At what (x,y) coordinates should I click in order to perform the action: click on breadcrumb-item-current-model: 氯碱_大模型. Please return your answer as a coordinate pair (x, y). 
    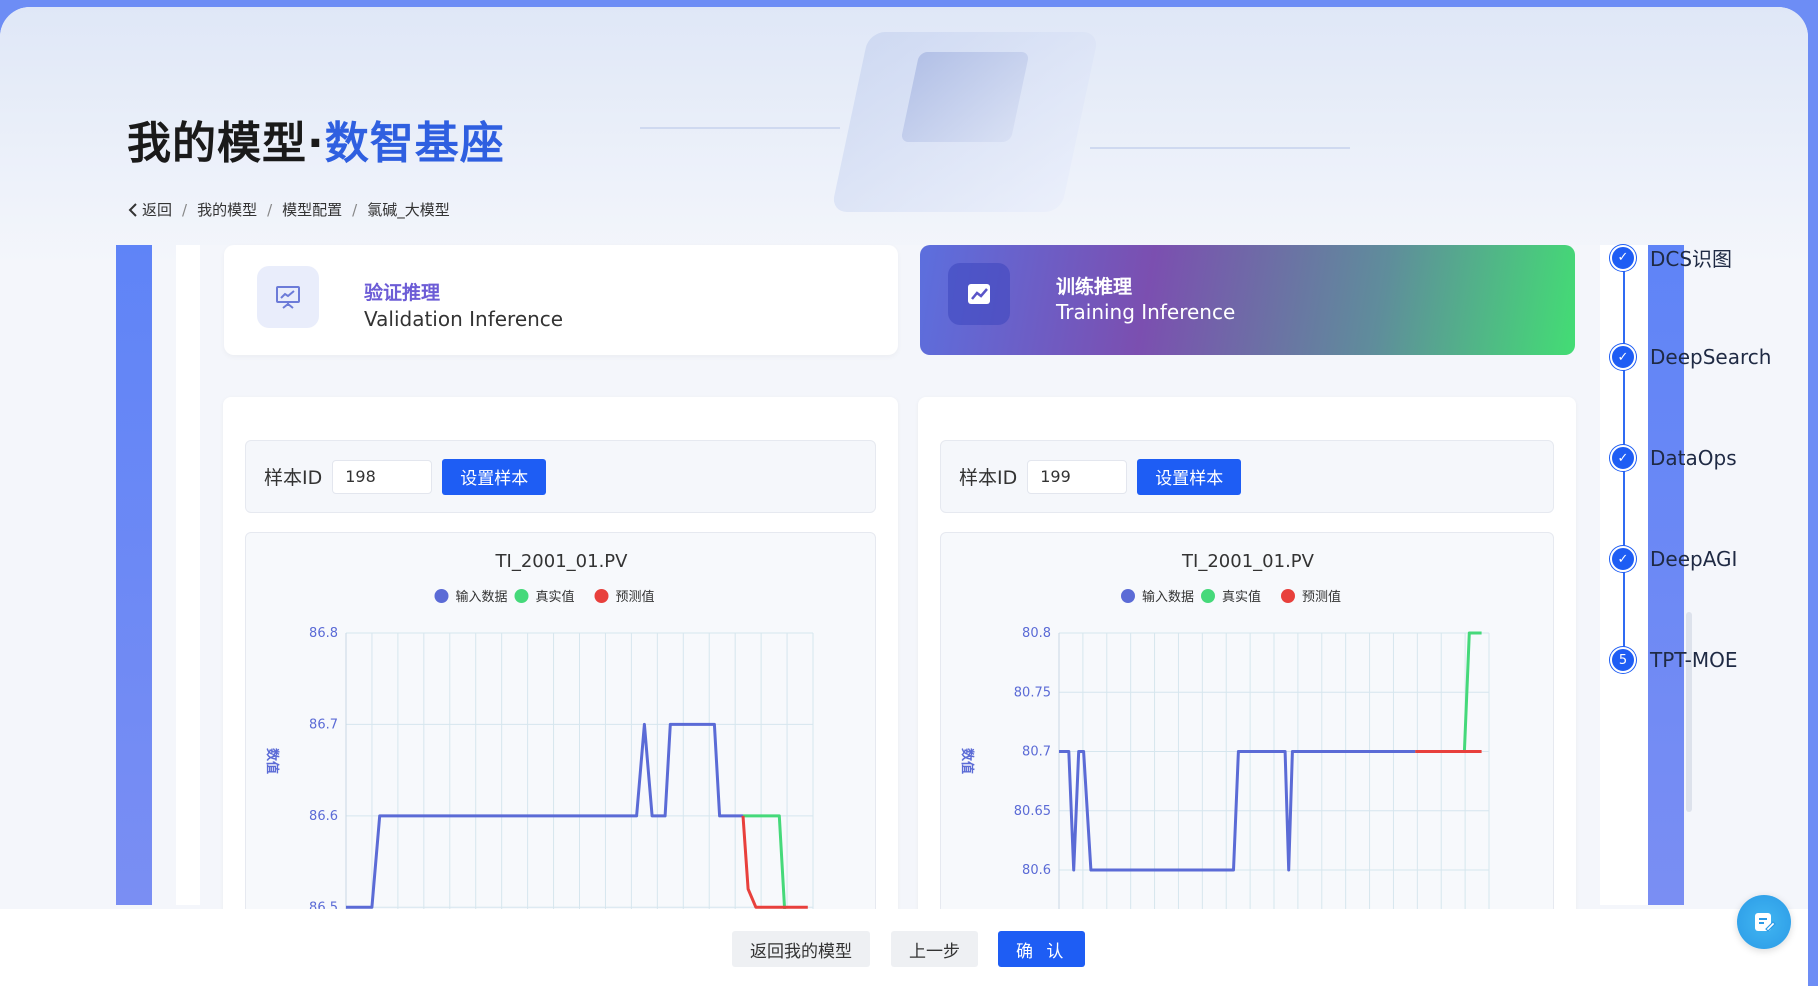
    Looking at the image, I should click on (408, 210).